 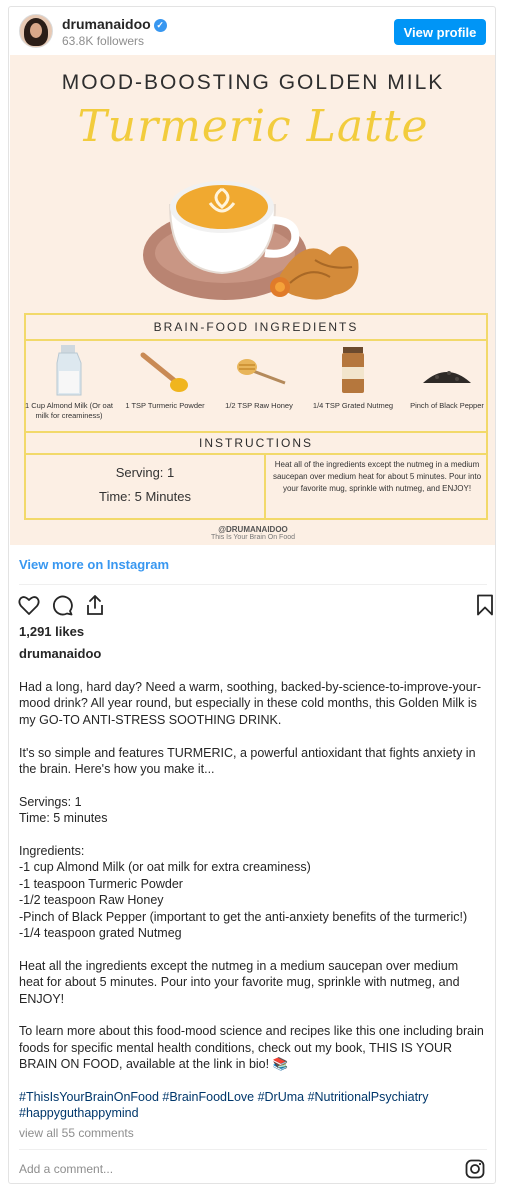 I want to click on ingredient-label: 1/4 TSP Grated Nutmeg, so click(x=353, y=405).